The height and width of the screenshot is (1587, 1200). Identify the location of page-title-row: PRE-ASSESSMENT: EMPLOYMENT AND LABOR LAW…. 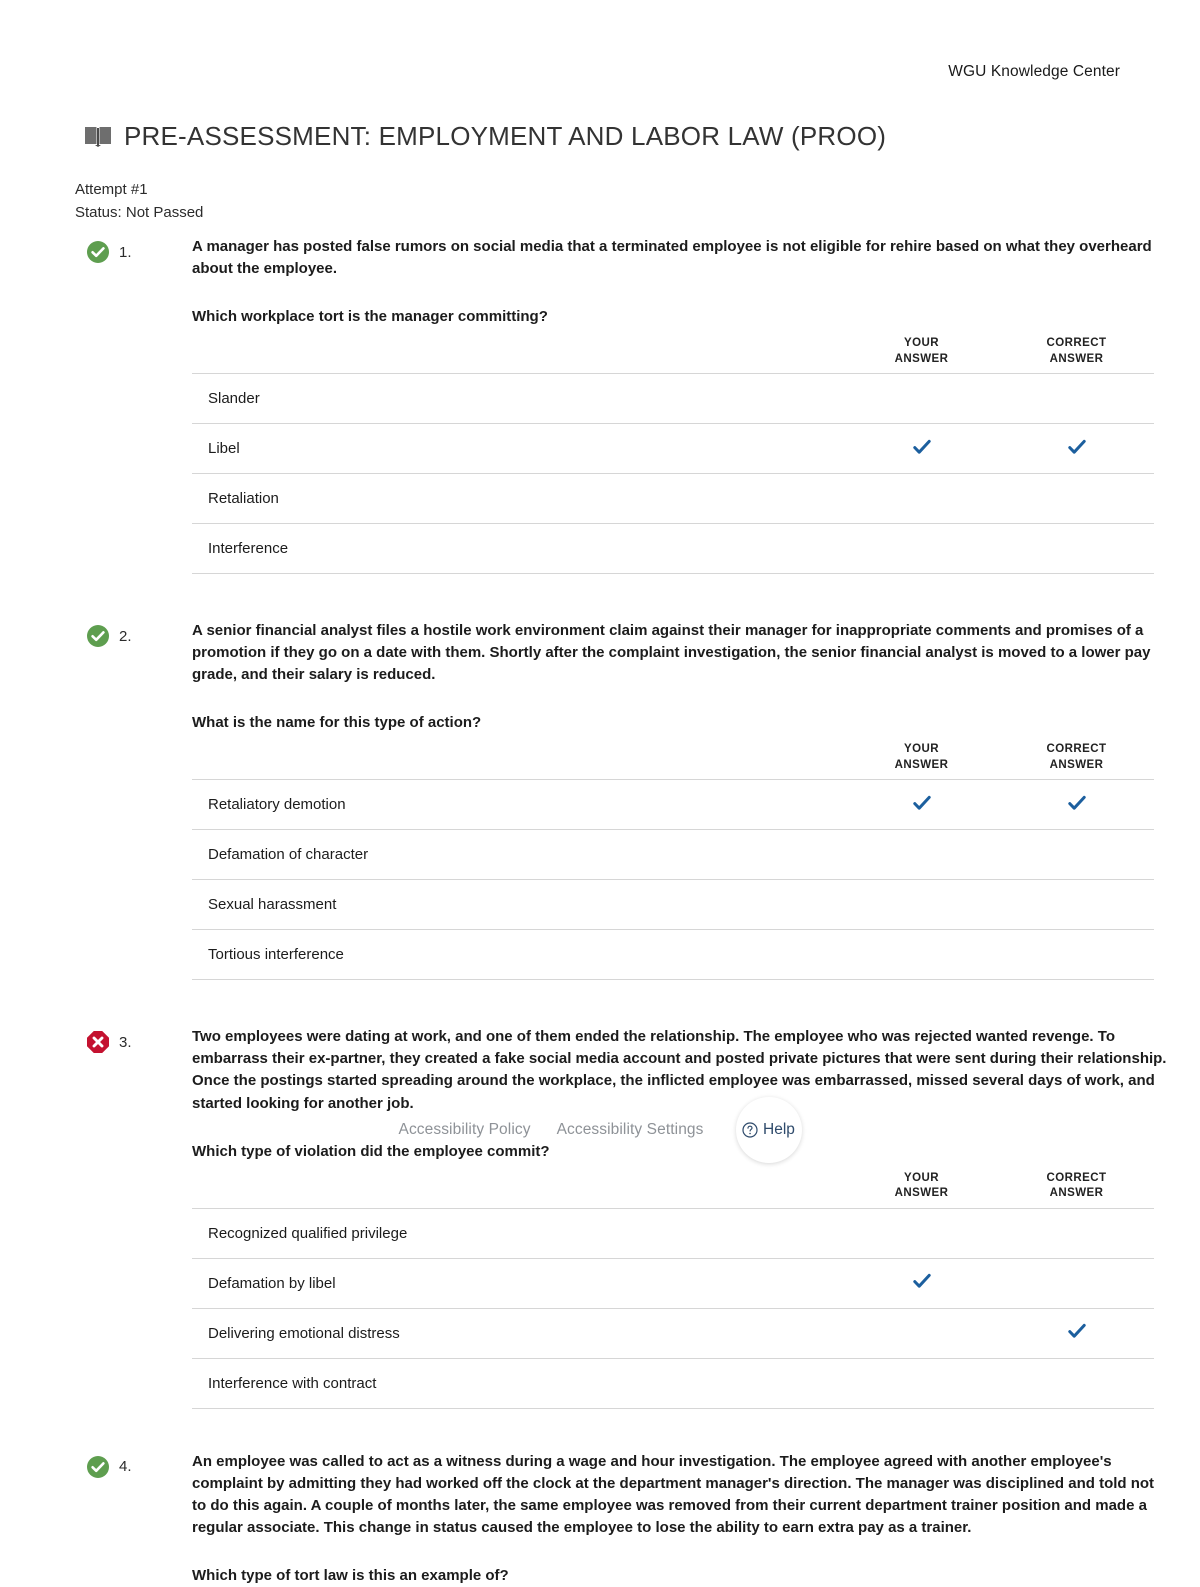
(485, 136).